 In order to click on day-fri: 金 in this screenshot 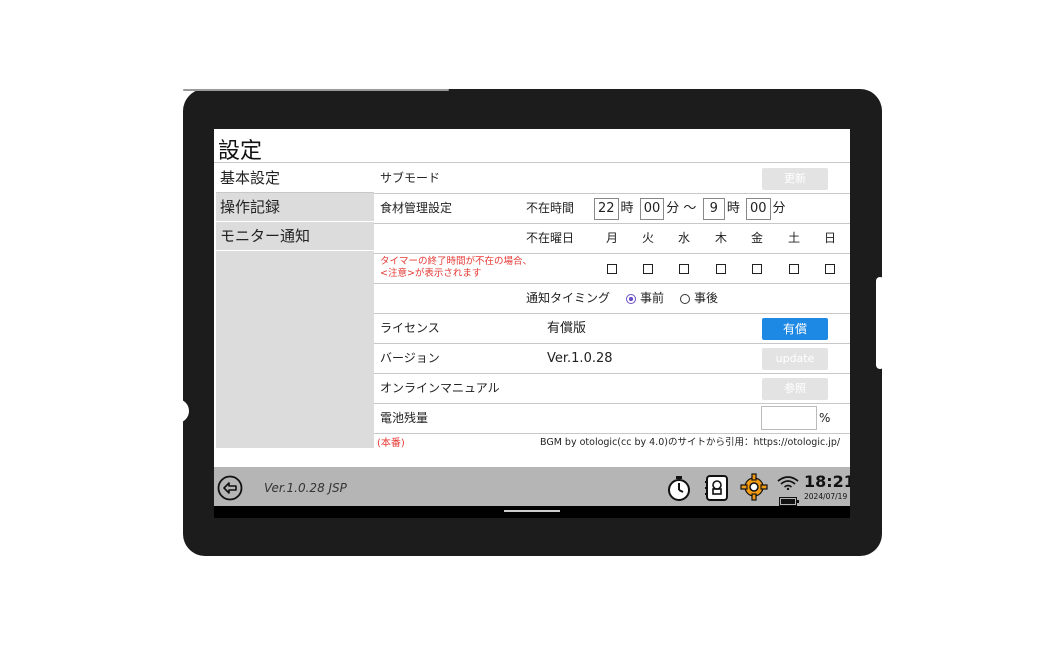, I will do `click(757, 238)`.